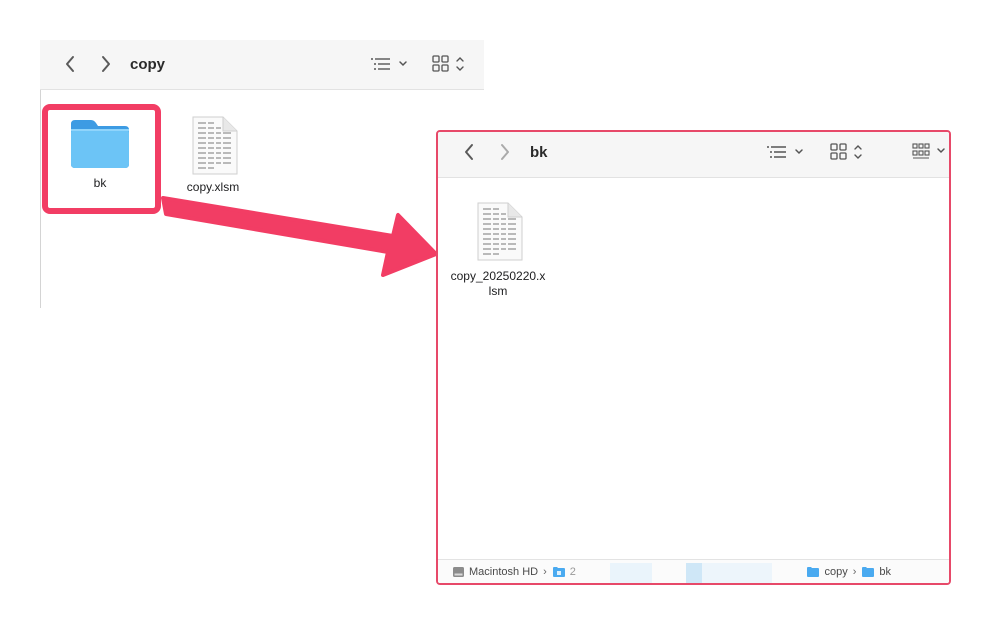  I want to click on spreadsheet-document-icon, so click(500, 231).